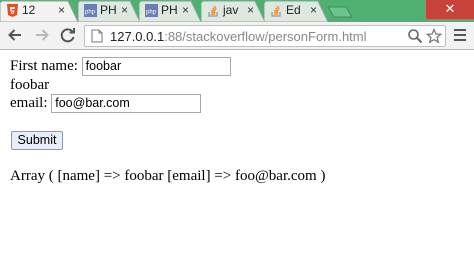 This screenshot has height=276, width=474. Describe the element at coordinates (126, 103) in the screenshot. I see `email-input: foo@bar.com` at that location.